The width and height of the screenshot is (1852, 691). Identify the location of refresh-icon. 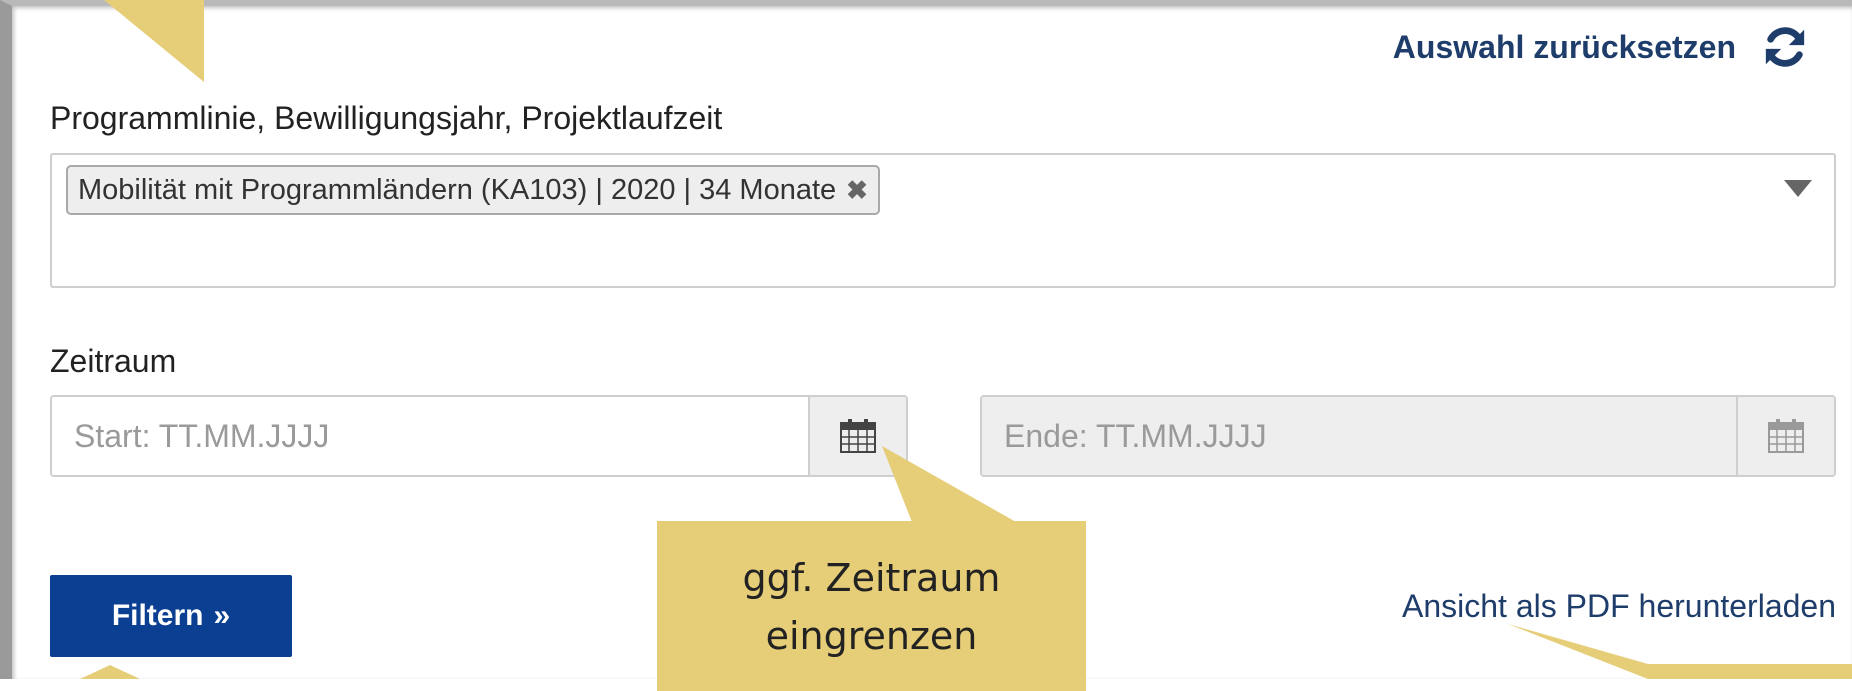
(1785, 47).